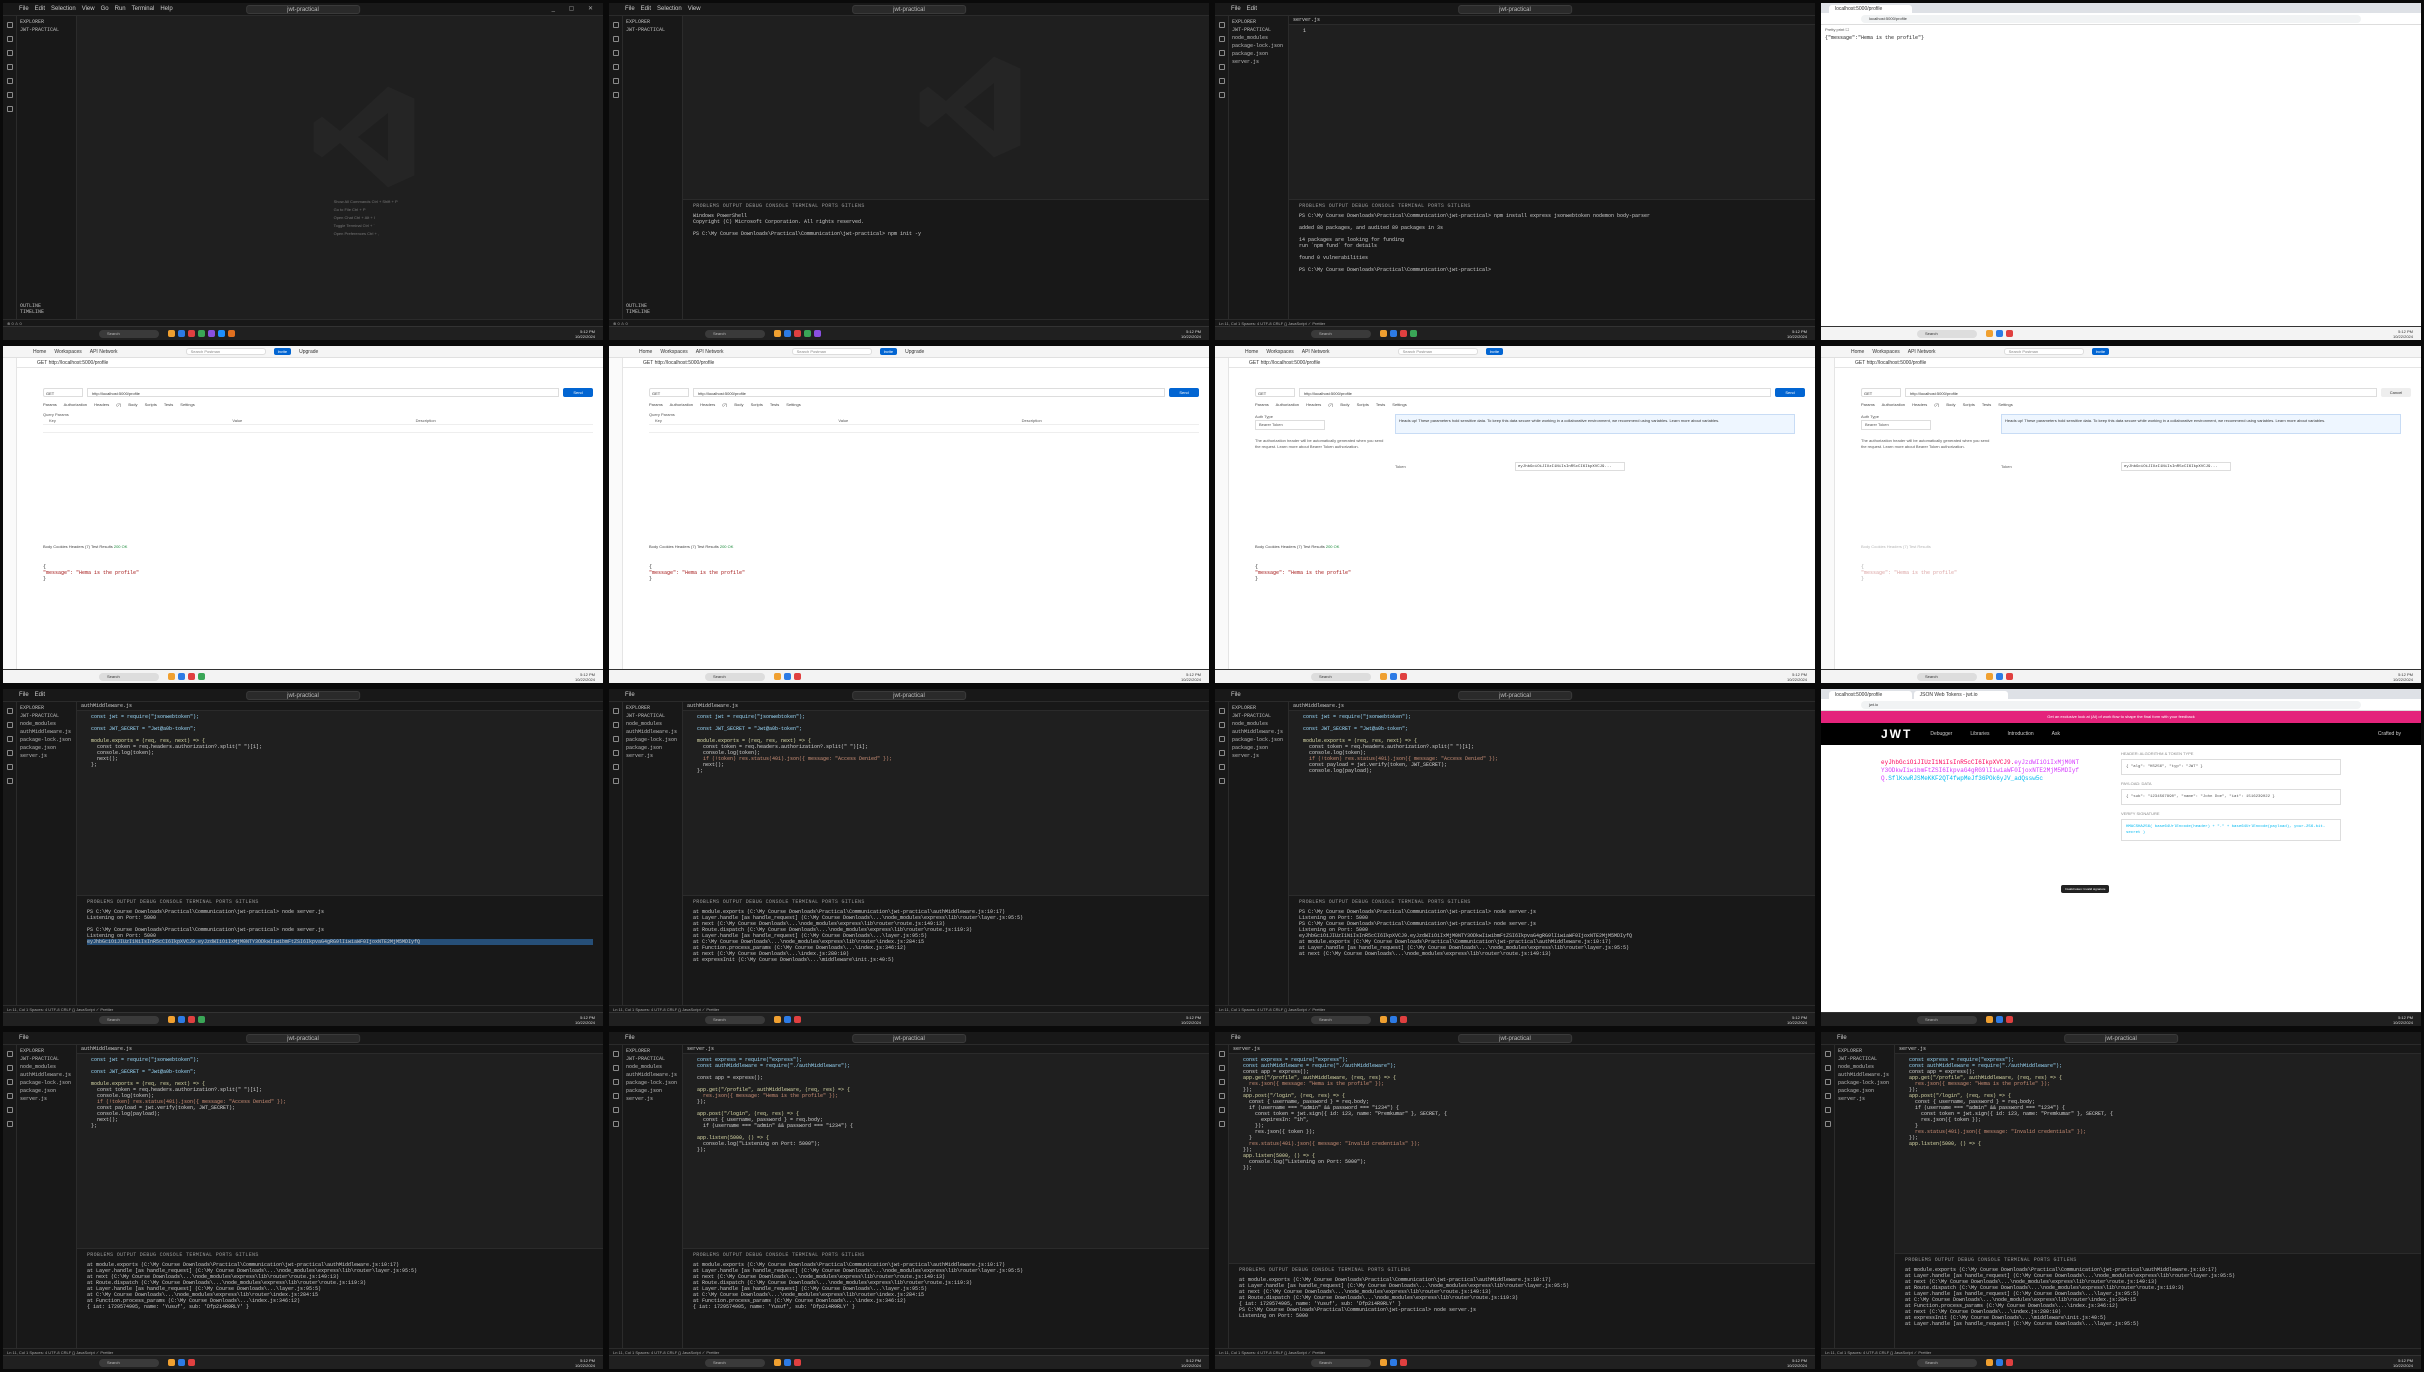 Image resolution: width=2425 pixels, height=1373 pixels. I want to click on url-row: GET http://localhost:5000/profile Cancel, so click(2136, 393).